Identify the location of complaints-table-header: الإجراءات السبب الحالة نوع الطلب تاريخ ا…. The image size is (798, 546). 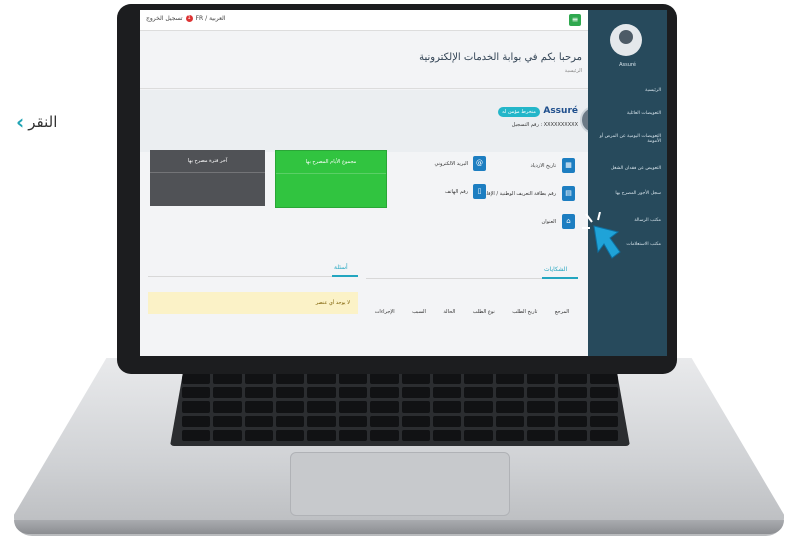
(472, 312).